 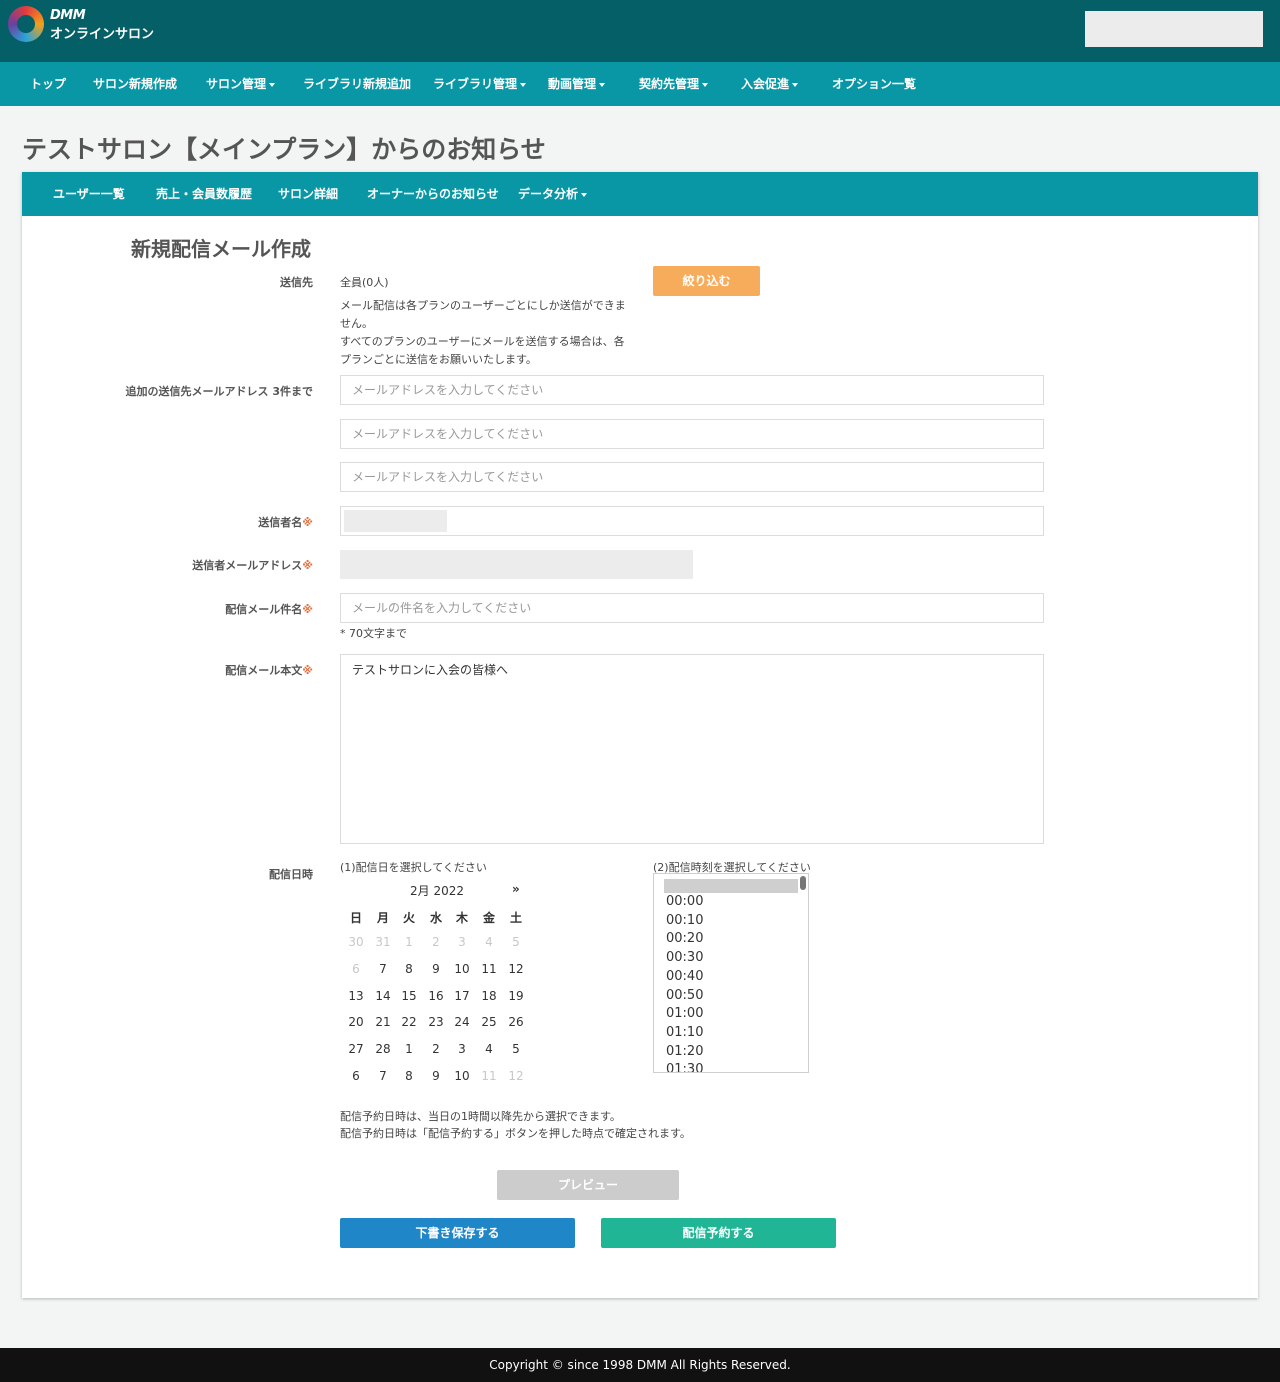 I want to click on nav-promotion: 入会促進, so click(x=770, y=84).